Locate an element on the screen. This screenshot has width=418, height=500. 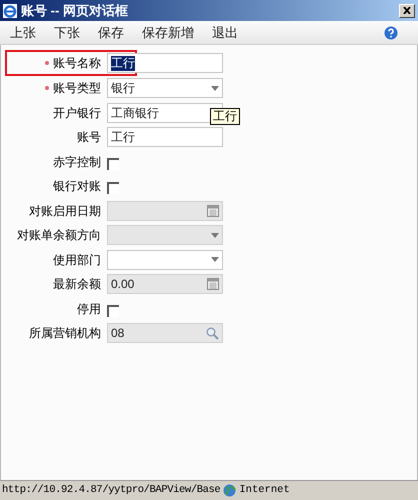
field-label: 账号名称 is located at coordinates (77, 63).